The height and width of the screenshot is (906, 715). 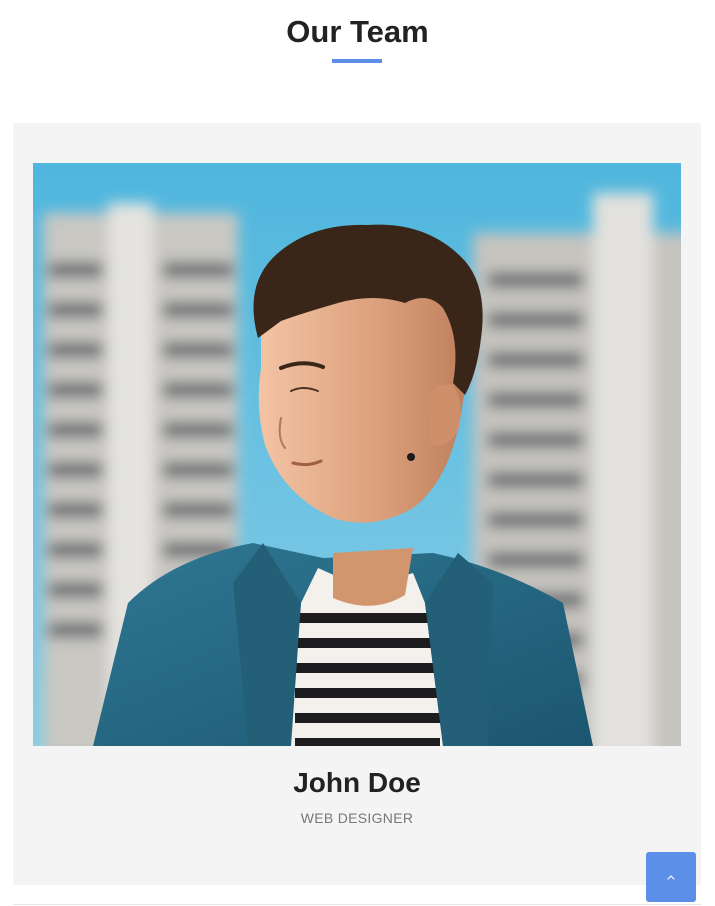 I want to click on member-name: John Doe, so click(x=357, y=782).